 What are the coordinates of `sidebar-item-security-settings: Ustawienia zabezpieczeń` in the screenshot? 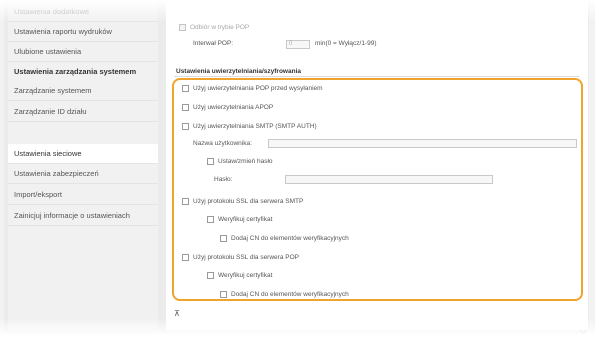 It's located at (83, 174).